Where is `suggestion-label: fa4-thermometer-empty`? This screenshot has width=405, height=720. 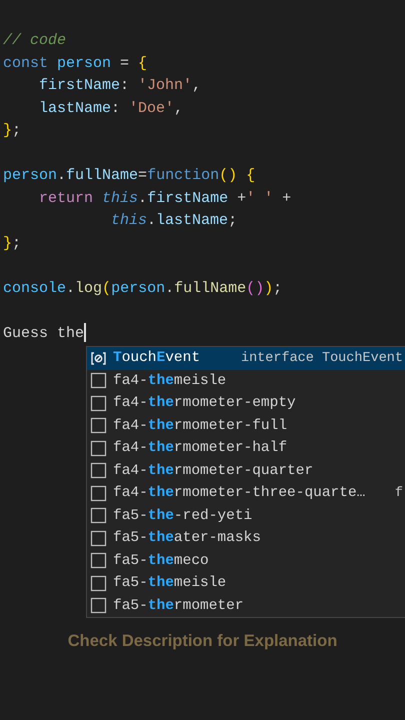 suggestion-label: fa4-thermometer-empty is located at coordinates (204, 403).